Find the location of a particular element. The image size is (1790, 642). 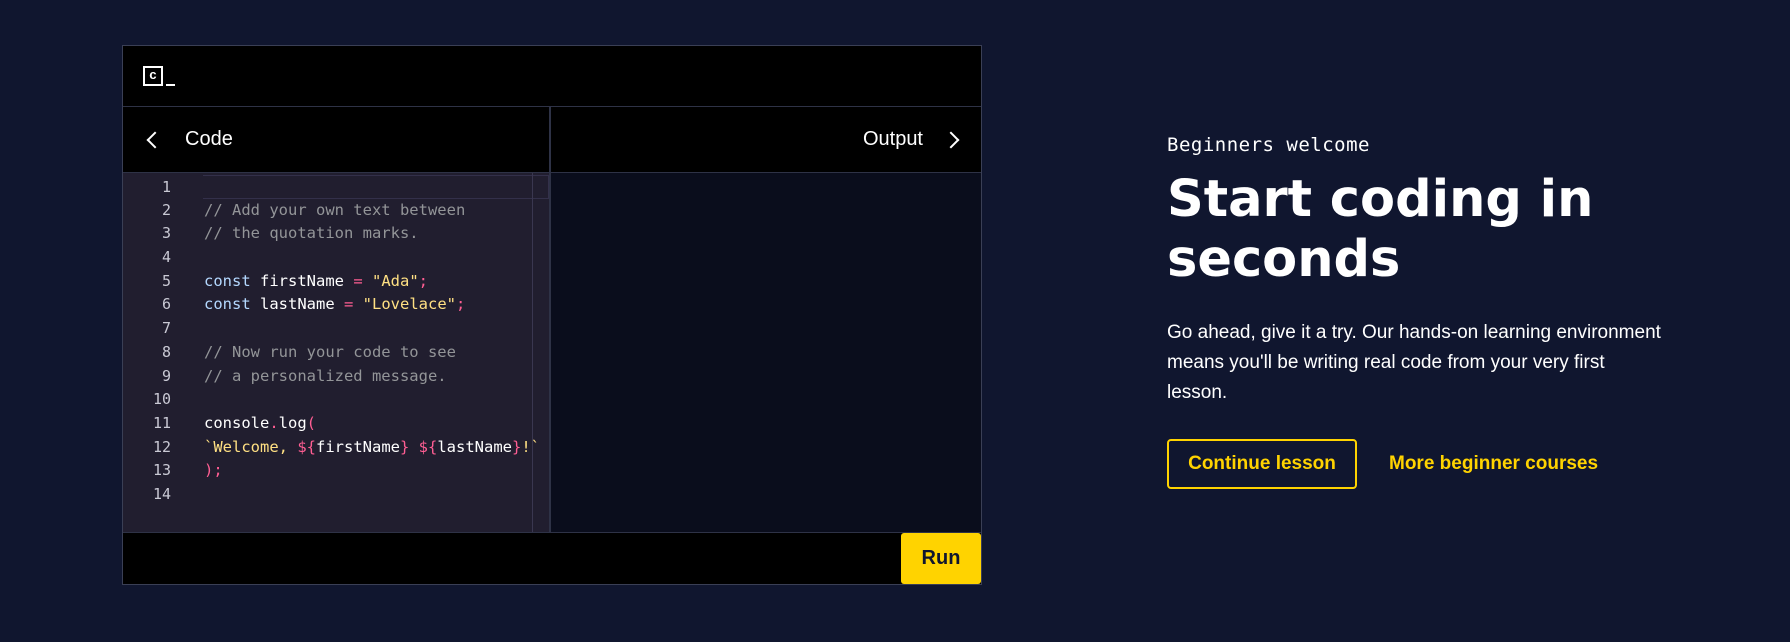

line-number: 3 is located at coordinates (166, 233).